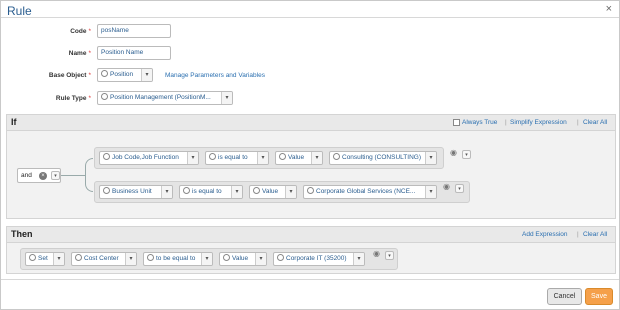  I want to click on always-true-checkbox, so click(456, 122).